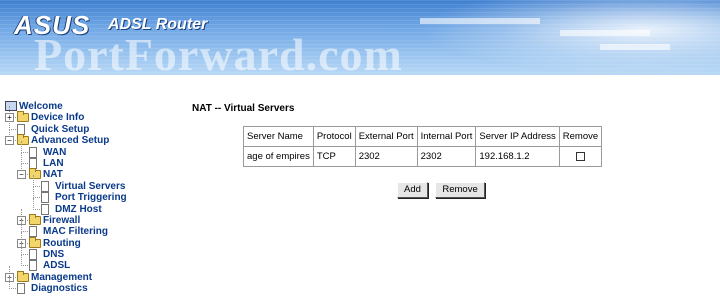  What do you see at coordinates (517, 136) in the screenshot?
I see `column-header: Server IP Address` at bounding box center [517, 136].